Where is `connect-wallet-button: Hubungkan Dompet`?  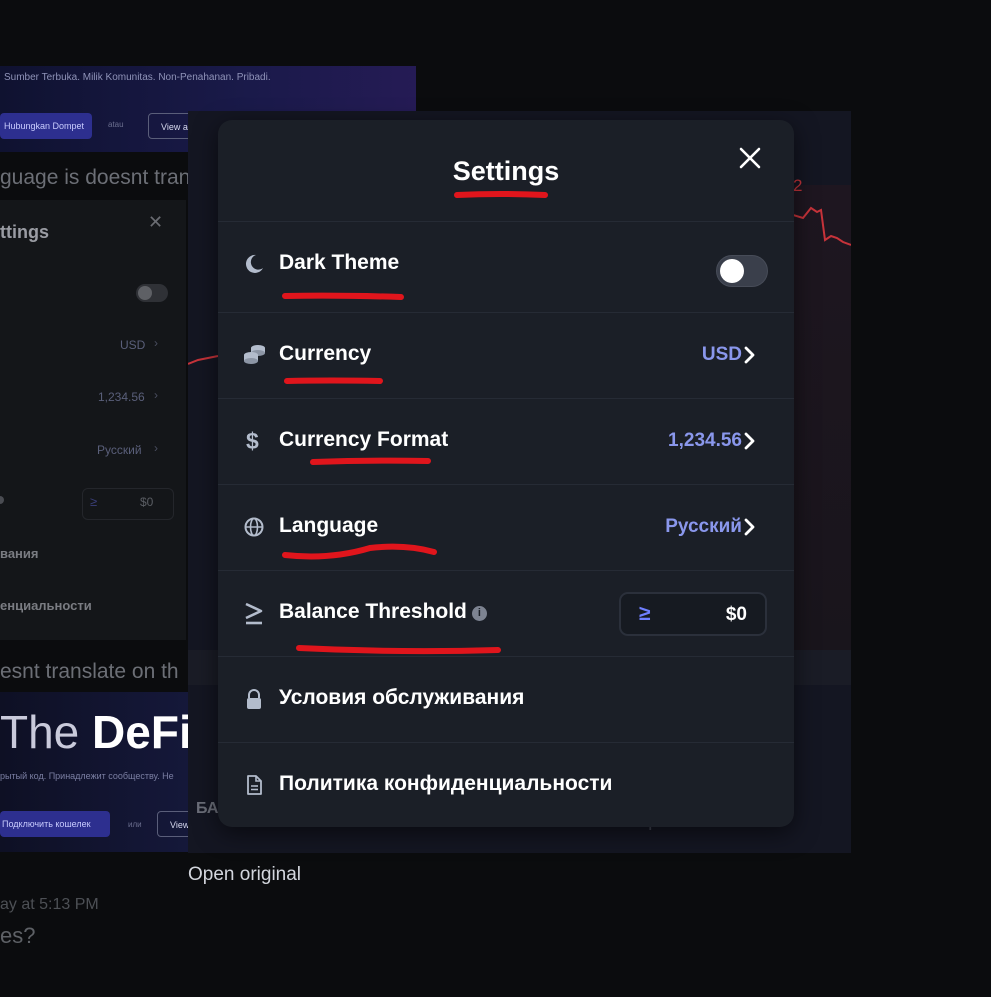 connect-wallet-button: Hubungkan Dompet is located at coordinates (46, 126).